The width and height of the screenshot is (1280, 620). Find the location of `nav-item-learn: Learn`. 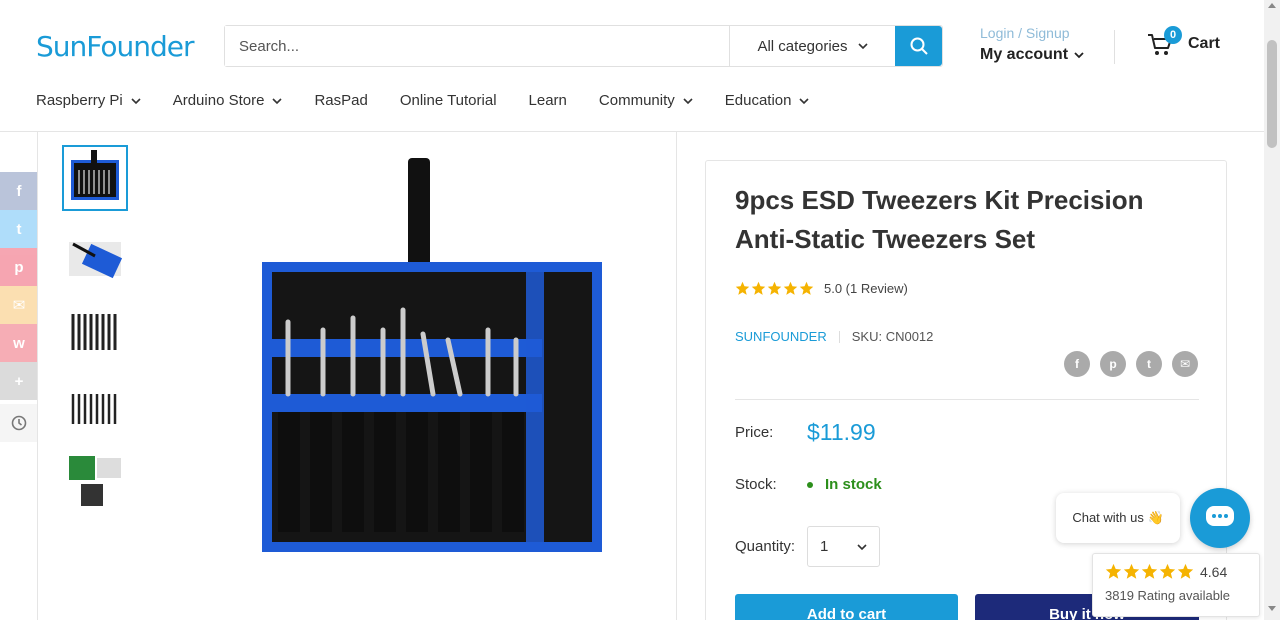

nav-item-learn: Learn is located at coordinates (548, 100).